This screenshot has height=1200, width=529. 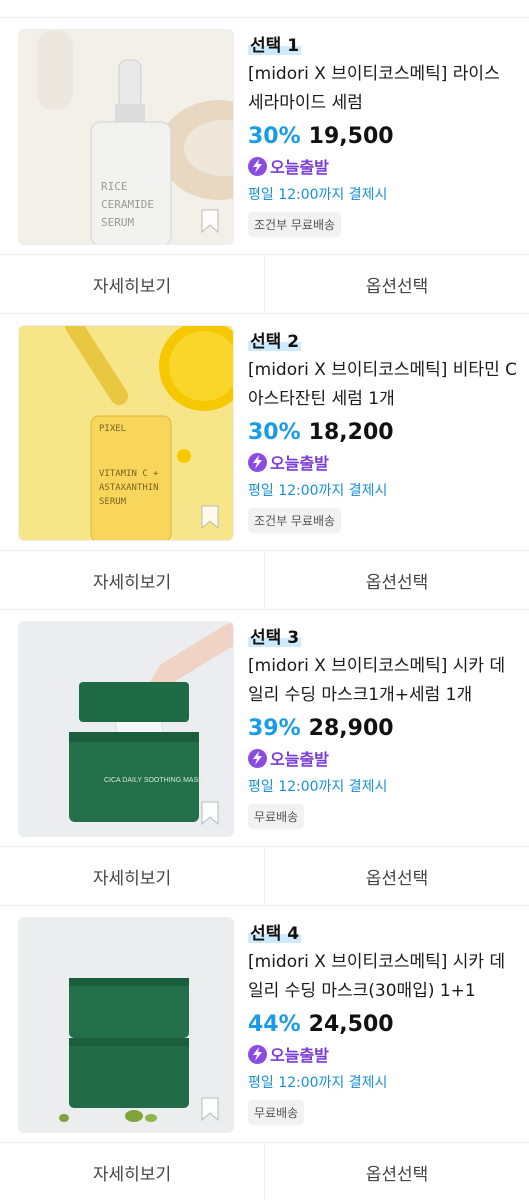 I want to click on price-row: 44% 24,500, so click(x=383, y=1024).